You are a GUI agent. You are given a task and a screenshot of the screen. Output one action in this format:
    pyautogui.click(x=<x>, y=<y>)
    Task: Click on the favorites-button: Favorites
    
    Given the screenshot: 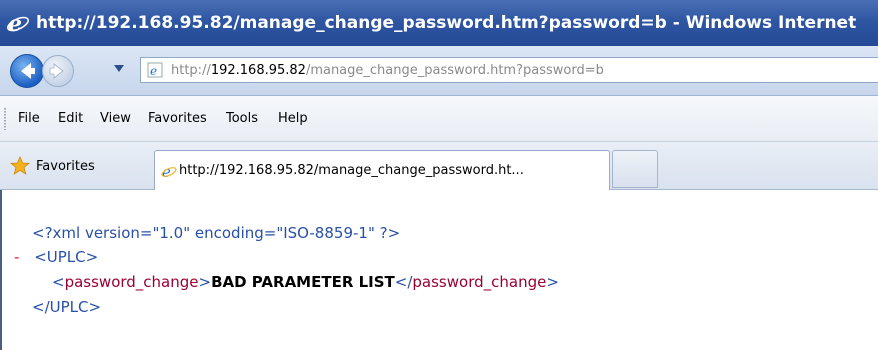 What is the action you would take?
    pyautogui.click(x=52, y=166)
    